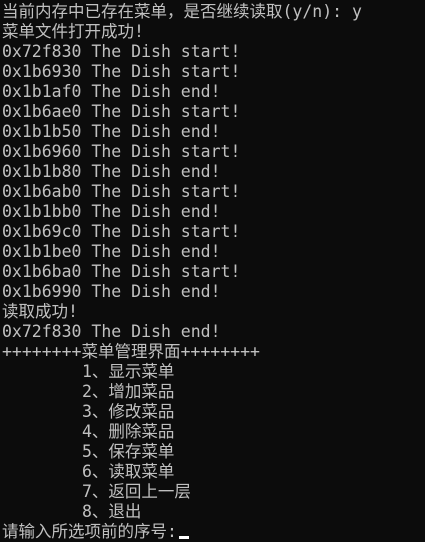 This screenshot has height=542, width=425. Describe the element at coordinates (136, 491) in the screenshot. I see `menu-item-go-back: 7、返回上一层` at that location.